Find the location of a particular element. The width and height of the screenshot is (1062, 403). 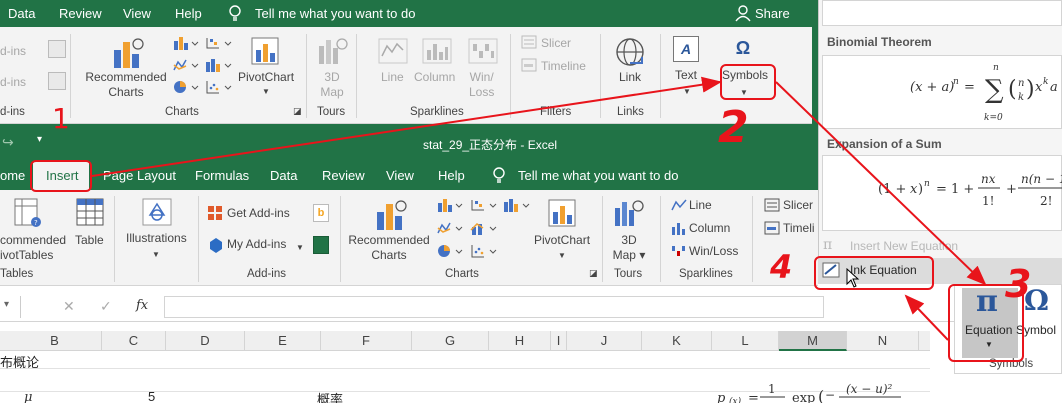

annotation-number-3: 3 is located at coordinates (1018, 284).